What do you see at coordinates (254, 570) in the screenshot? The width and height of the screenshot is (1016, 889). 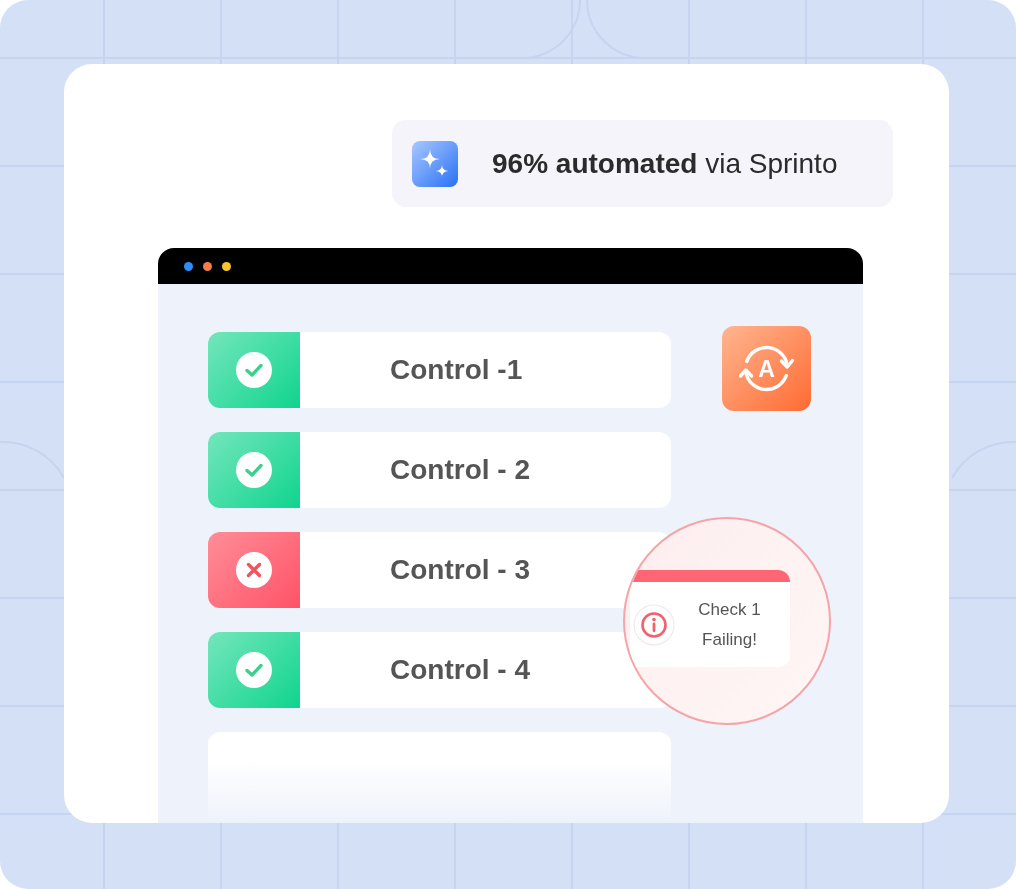 I see `cross-icon` at bounding box center [254, 570].